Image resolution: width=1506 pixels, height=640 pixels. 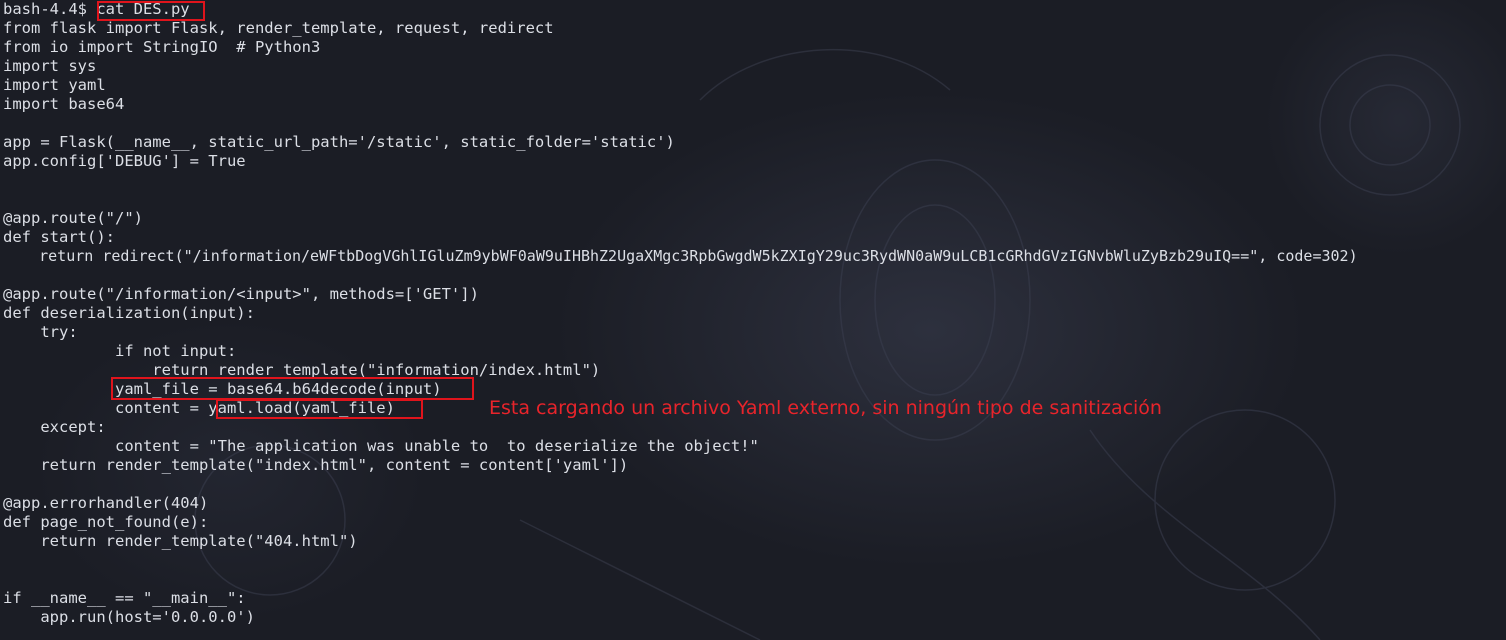 What do you see at coordinates (106, 522) in the screenshot?
I see `code-line: def page_not_found(e):` at bounding box center [106, 522].